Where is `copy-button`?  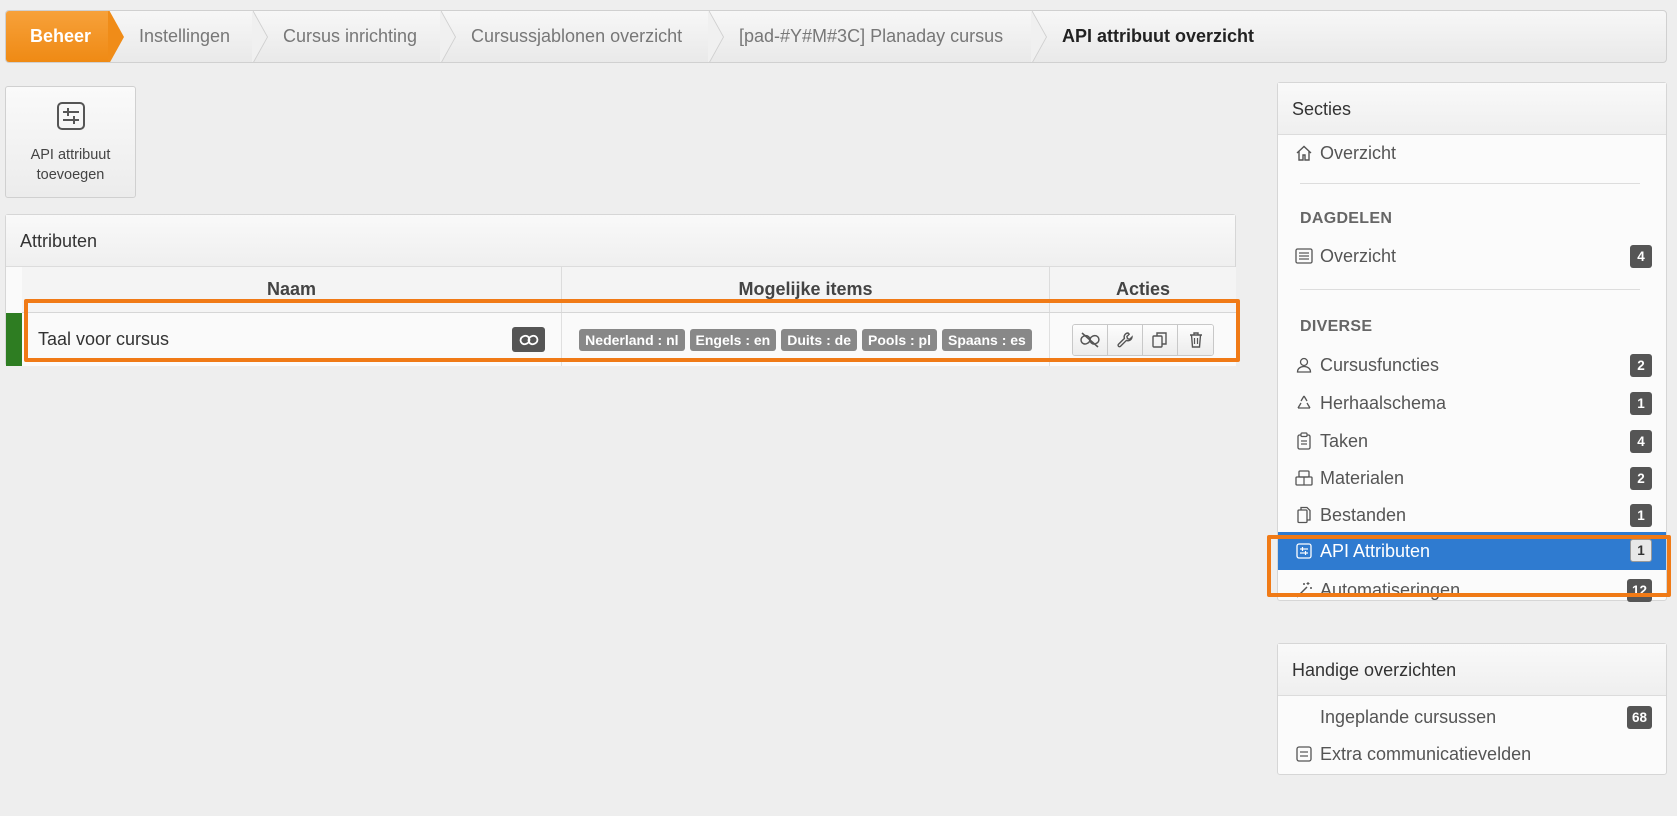 copy-button is located at coordinates (1160, 339).